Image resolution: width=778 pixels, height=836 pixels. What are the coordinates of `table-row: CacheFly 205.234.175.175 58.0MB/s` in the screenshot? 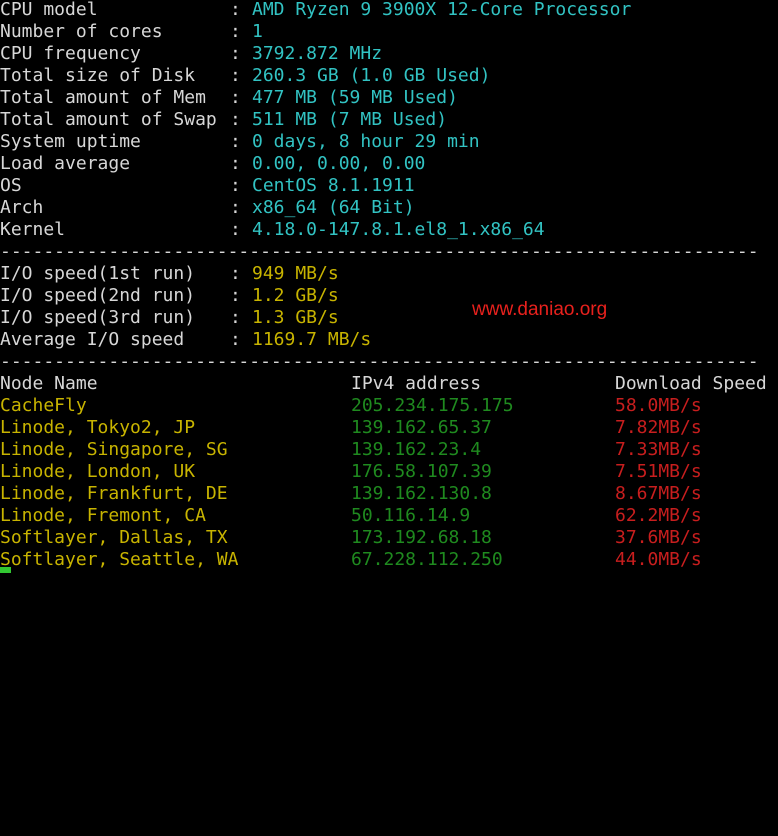 It's located at (351, 406).